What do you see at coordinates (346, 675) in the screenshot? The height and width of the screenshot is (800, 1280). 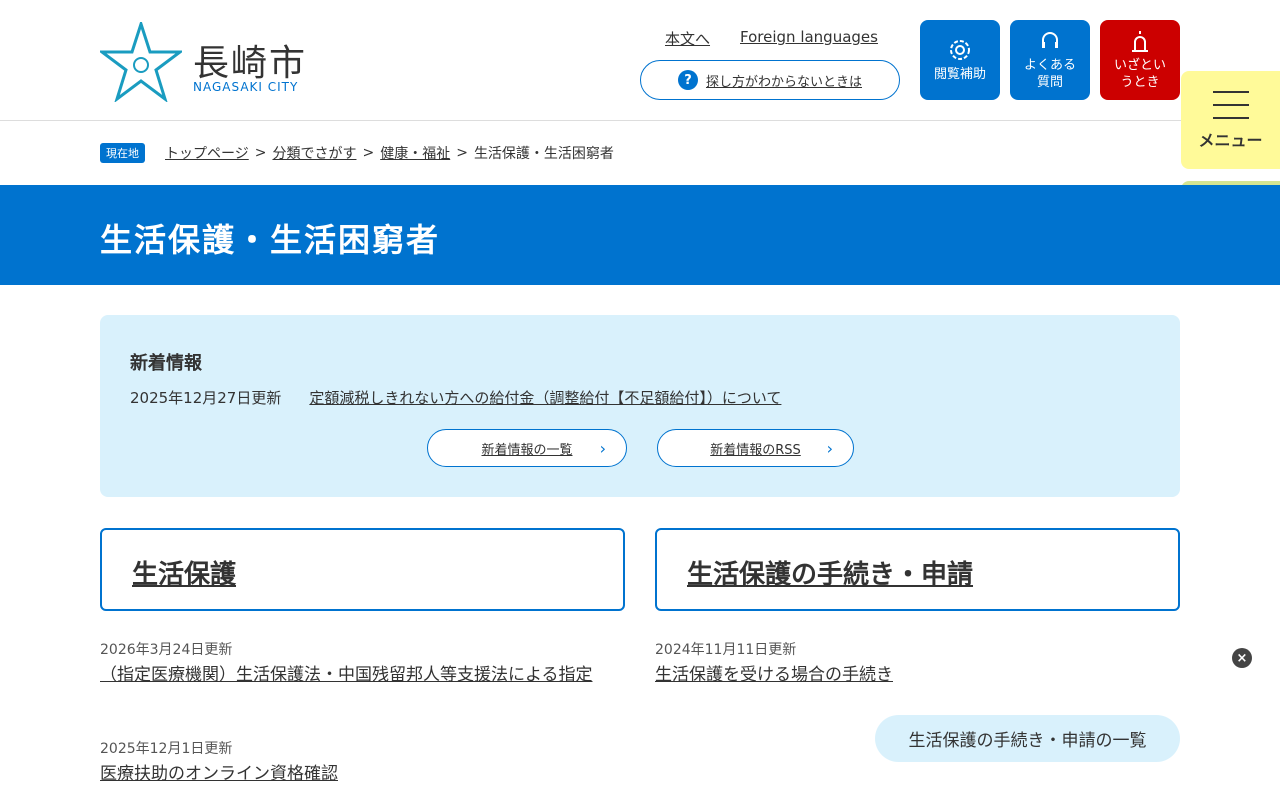 I see `article-link: （指定医療機関）生活保護法・中国残留邦人等支援法による指定` at bounding box center [346, 675].